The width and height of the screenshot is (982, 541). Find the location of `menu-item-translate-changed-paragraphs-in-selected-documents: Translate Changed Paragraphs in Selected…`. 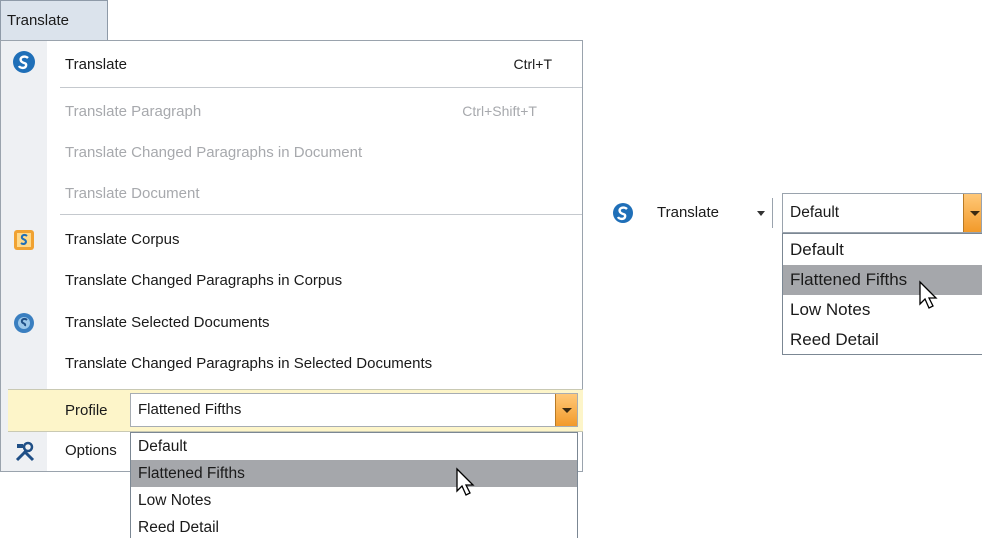

menu-item-translate-changed-paragraphs-in-selected-documents: Translate Changed Paragraphs in Selected… is located at coordinates (314, 363).